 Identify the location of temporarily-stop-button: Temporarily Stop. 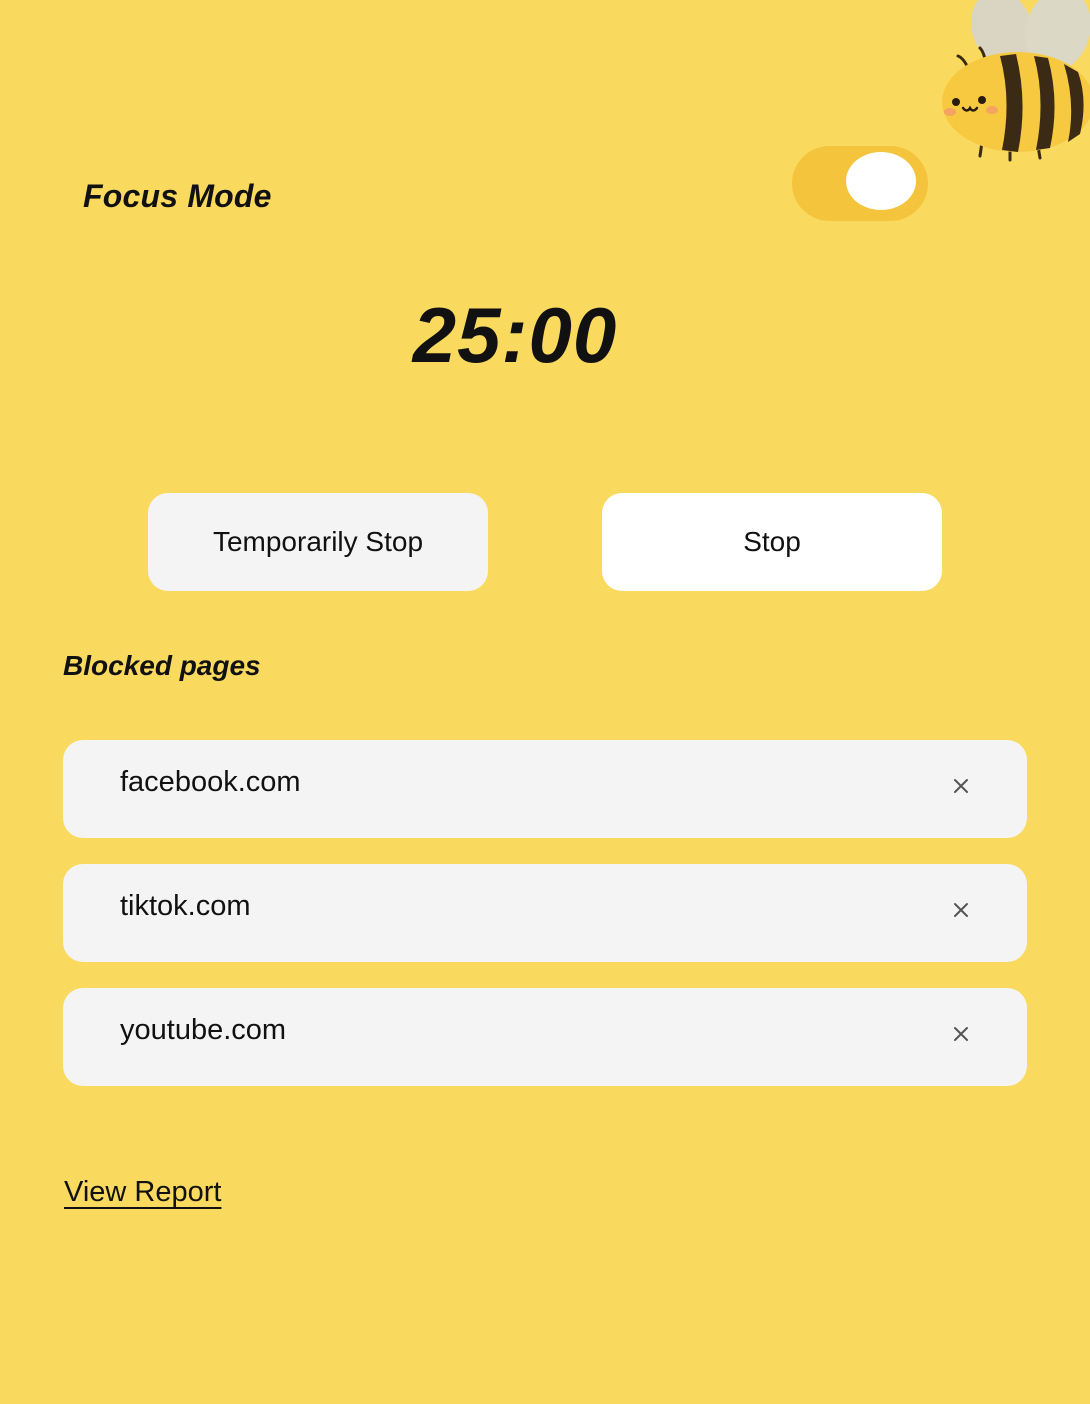
(318, 542).